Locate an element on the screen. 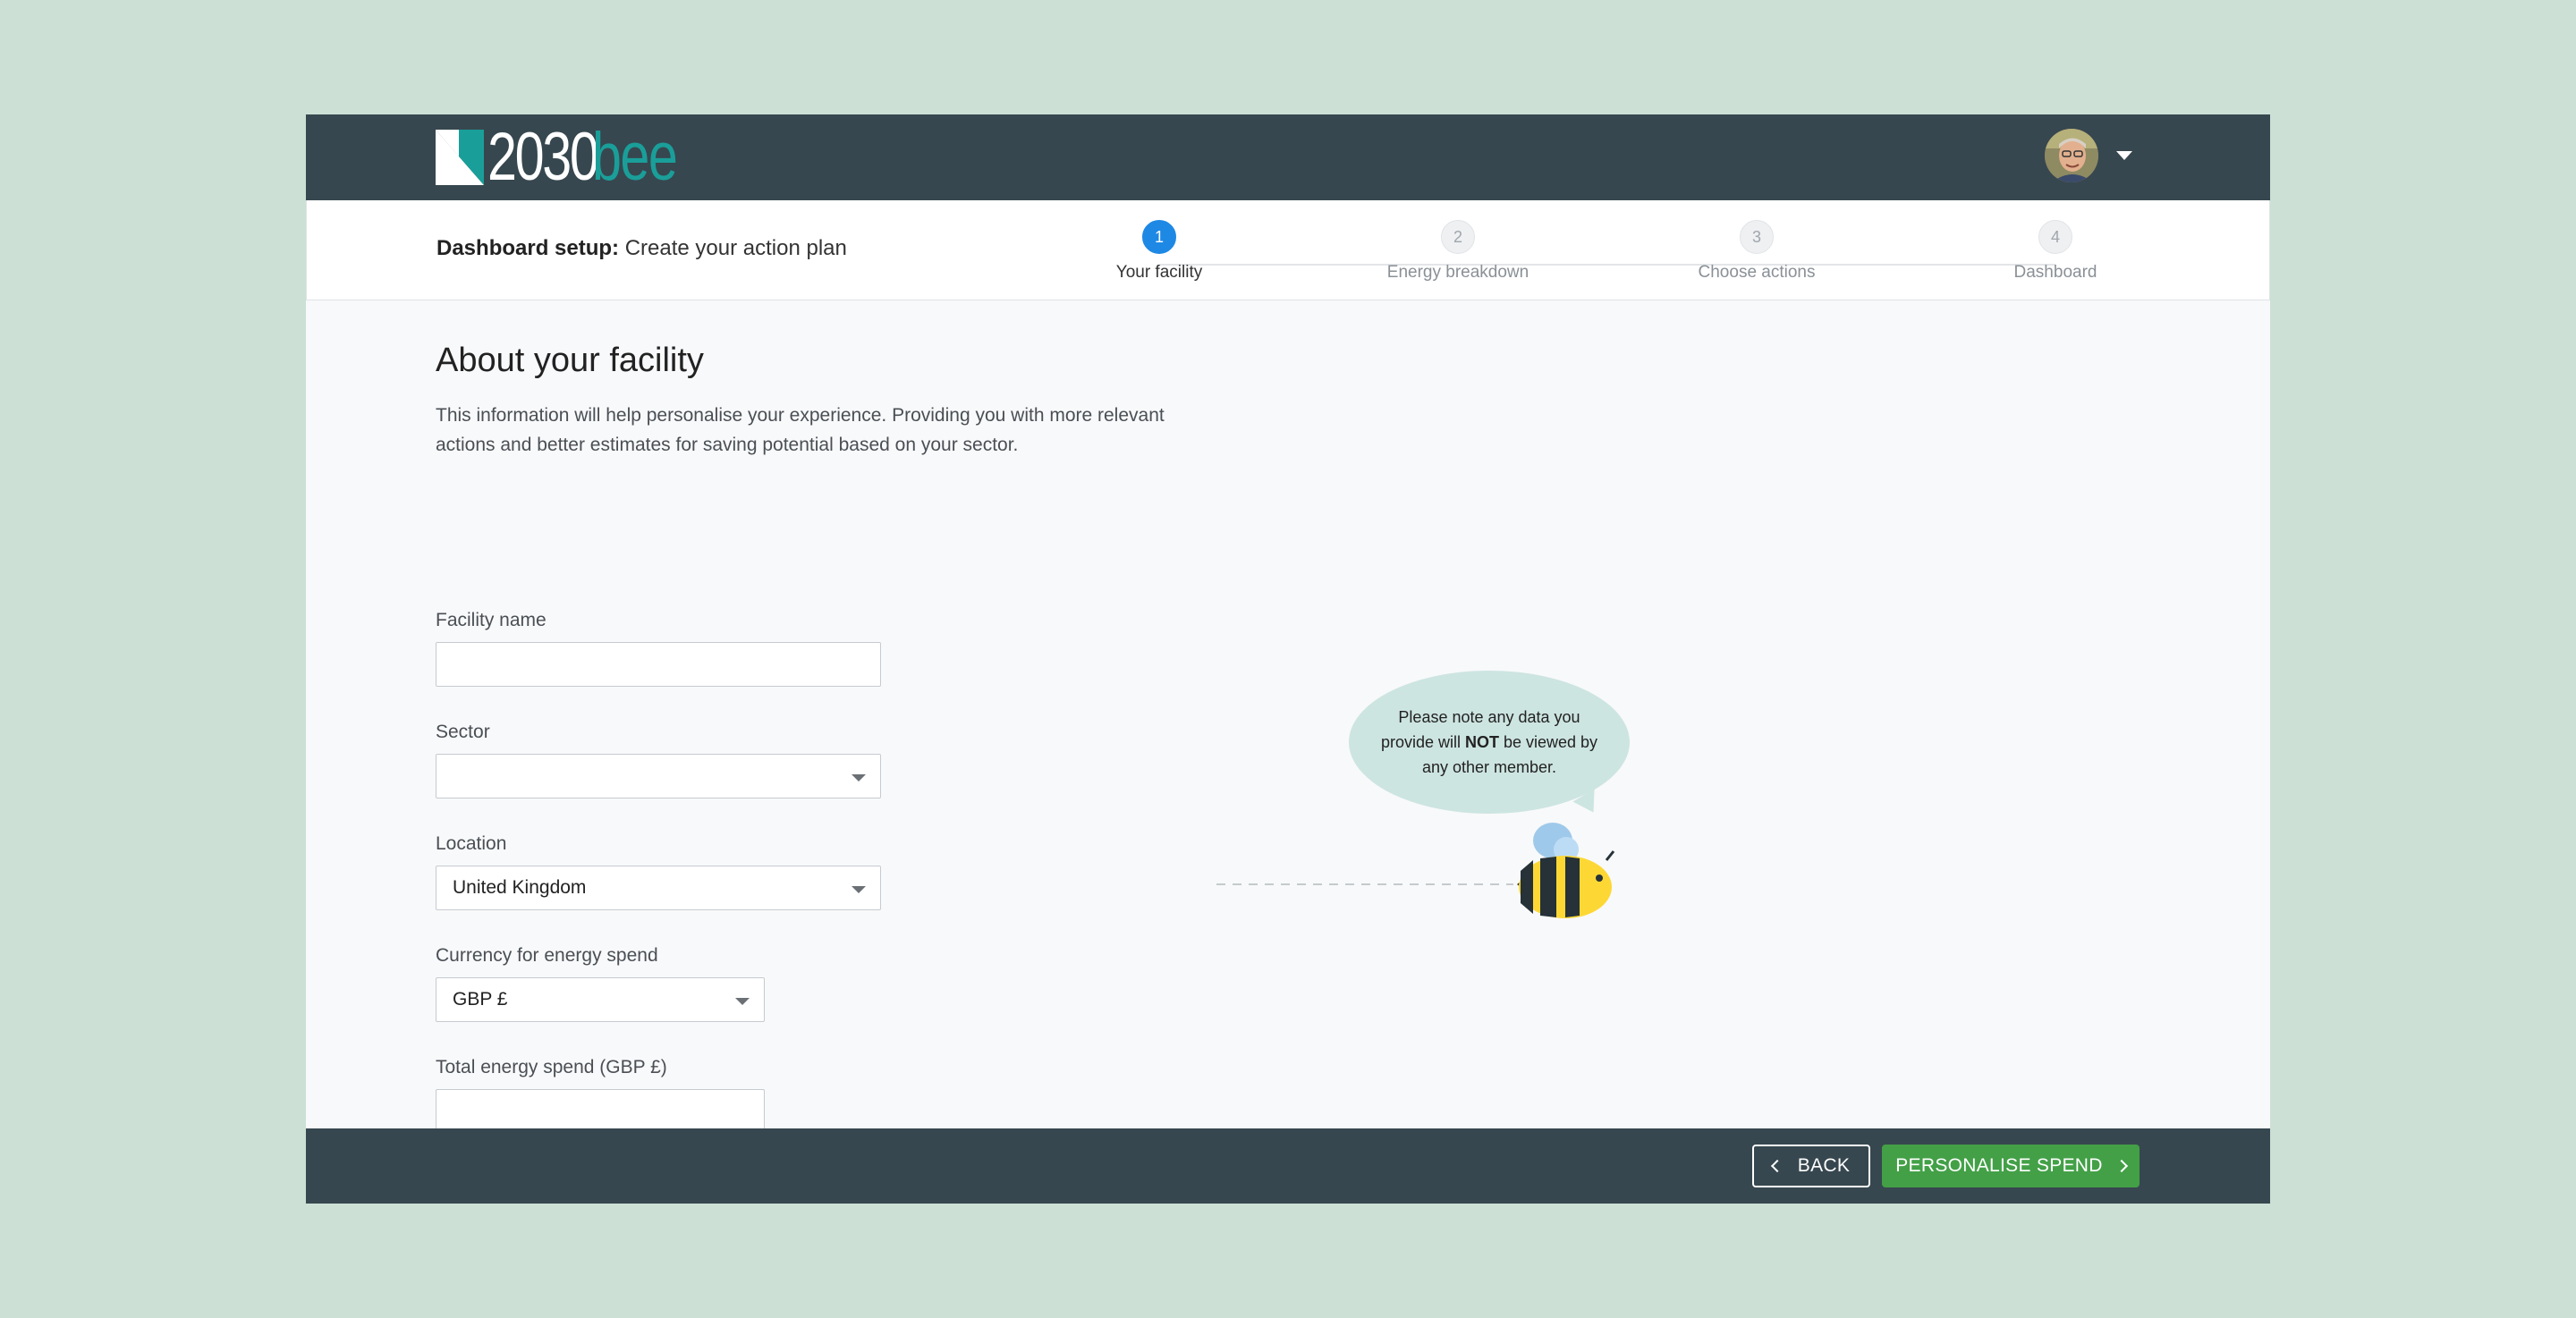 The width and height of the screenshot is (2576, 1318). step-number: 3 is located at coordinates (1757, 237).